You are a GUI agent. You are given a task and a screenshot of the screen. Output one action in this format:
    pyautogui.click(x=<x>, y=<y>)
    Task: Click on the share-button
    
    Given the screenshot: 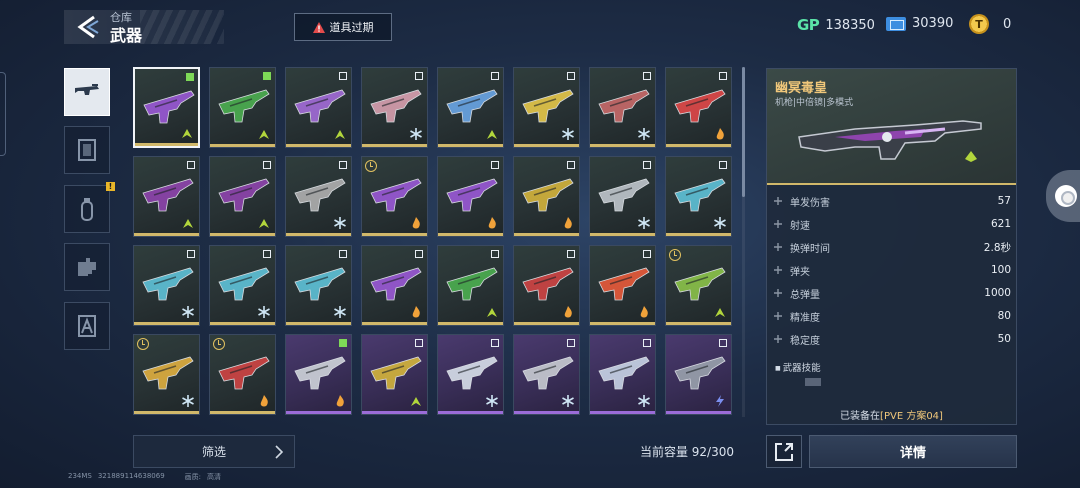 What is the action you would take?
    pyautogui.click(x=784, y=451)
    